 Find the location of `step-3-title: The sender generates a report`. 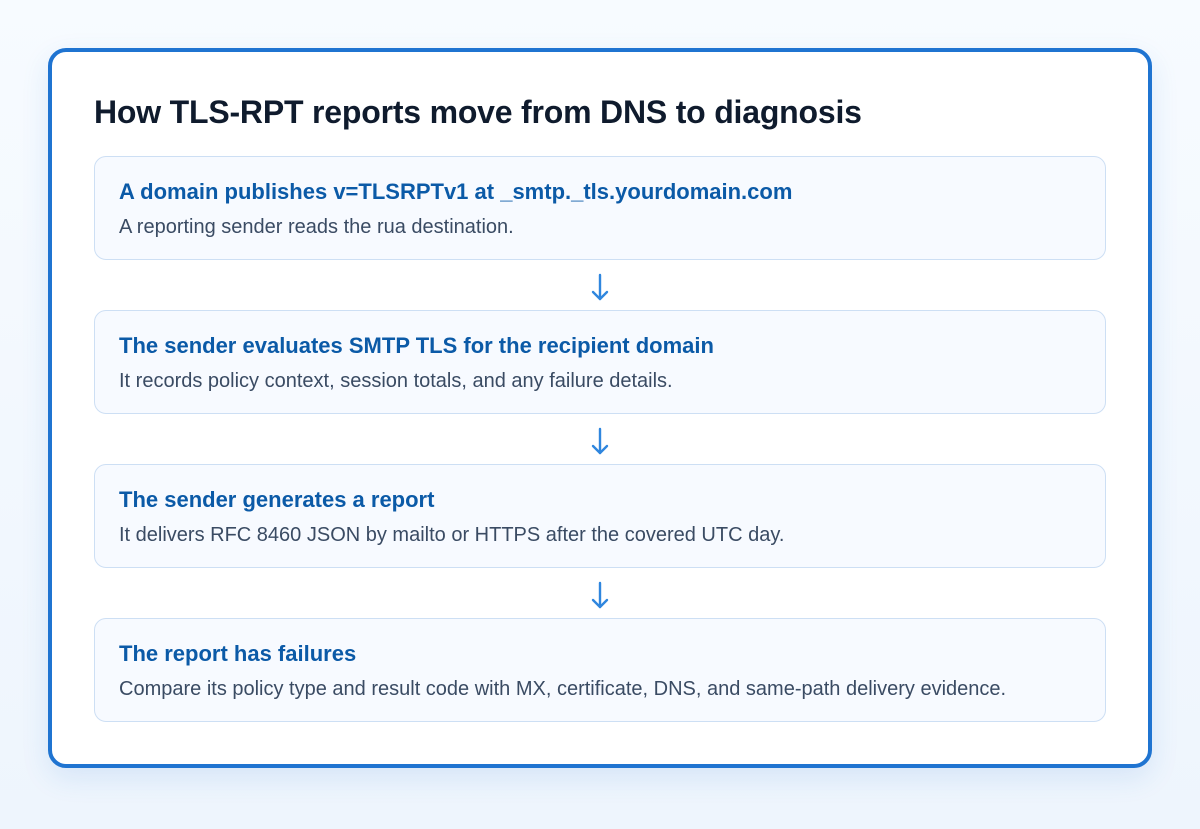

step-3-title: The sender generates a report is located at coordinates (277, 499).